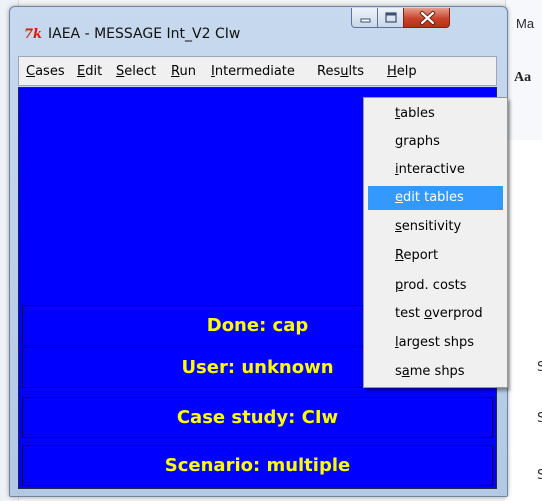  I want to click on minimize-icon, so click(365, 20).